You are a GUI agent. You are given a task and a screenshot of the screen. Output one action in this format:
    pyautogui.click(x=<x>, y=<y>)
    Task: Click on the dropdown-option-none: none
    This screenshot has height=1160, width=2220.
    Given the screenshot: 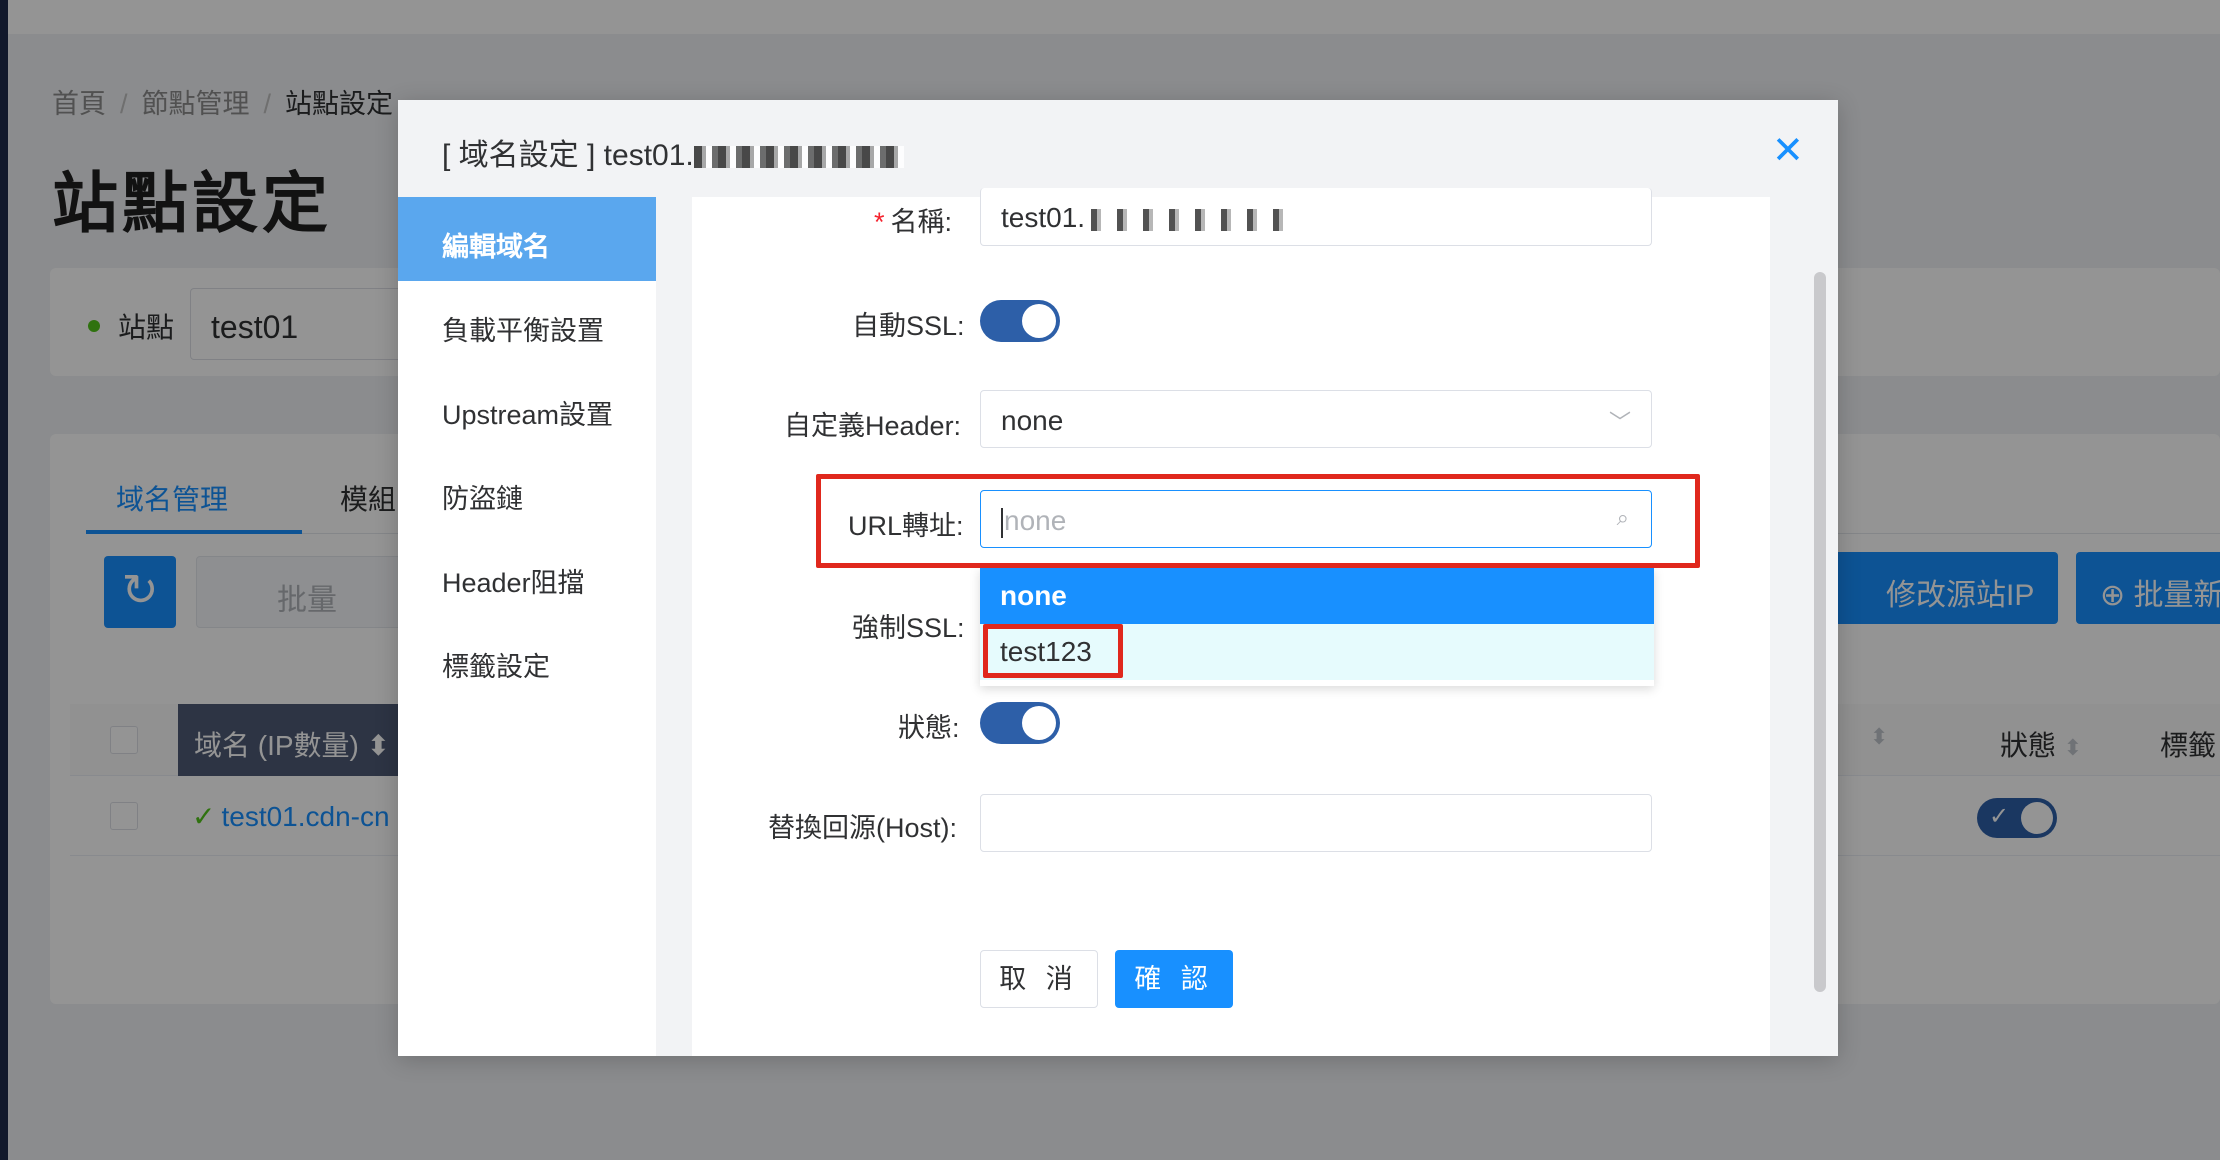 What is the action you would take?
    pyautogui.click(x=1317, y=596)
    